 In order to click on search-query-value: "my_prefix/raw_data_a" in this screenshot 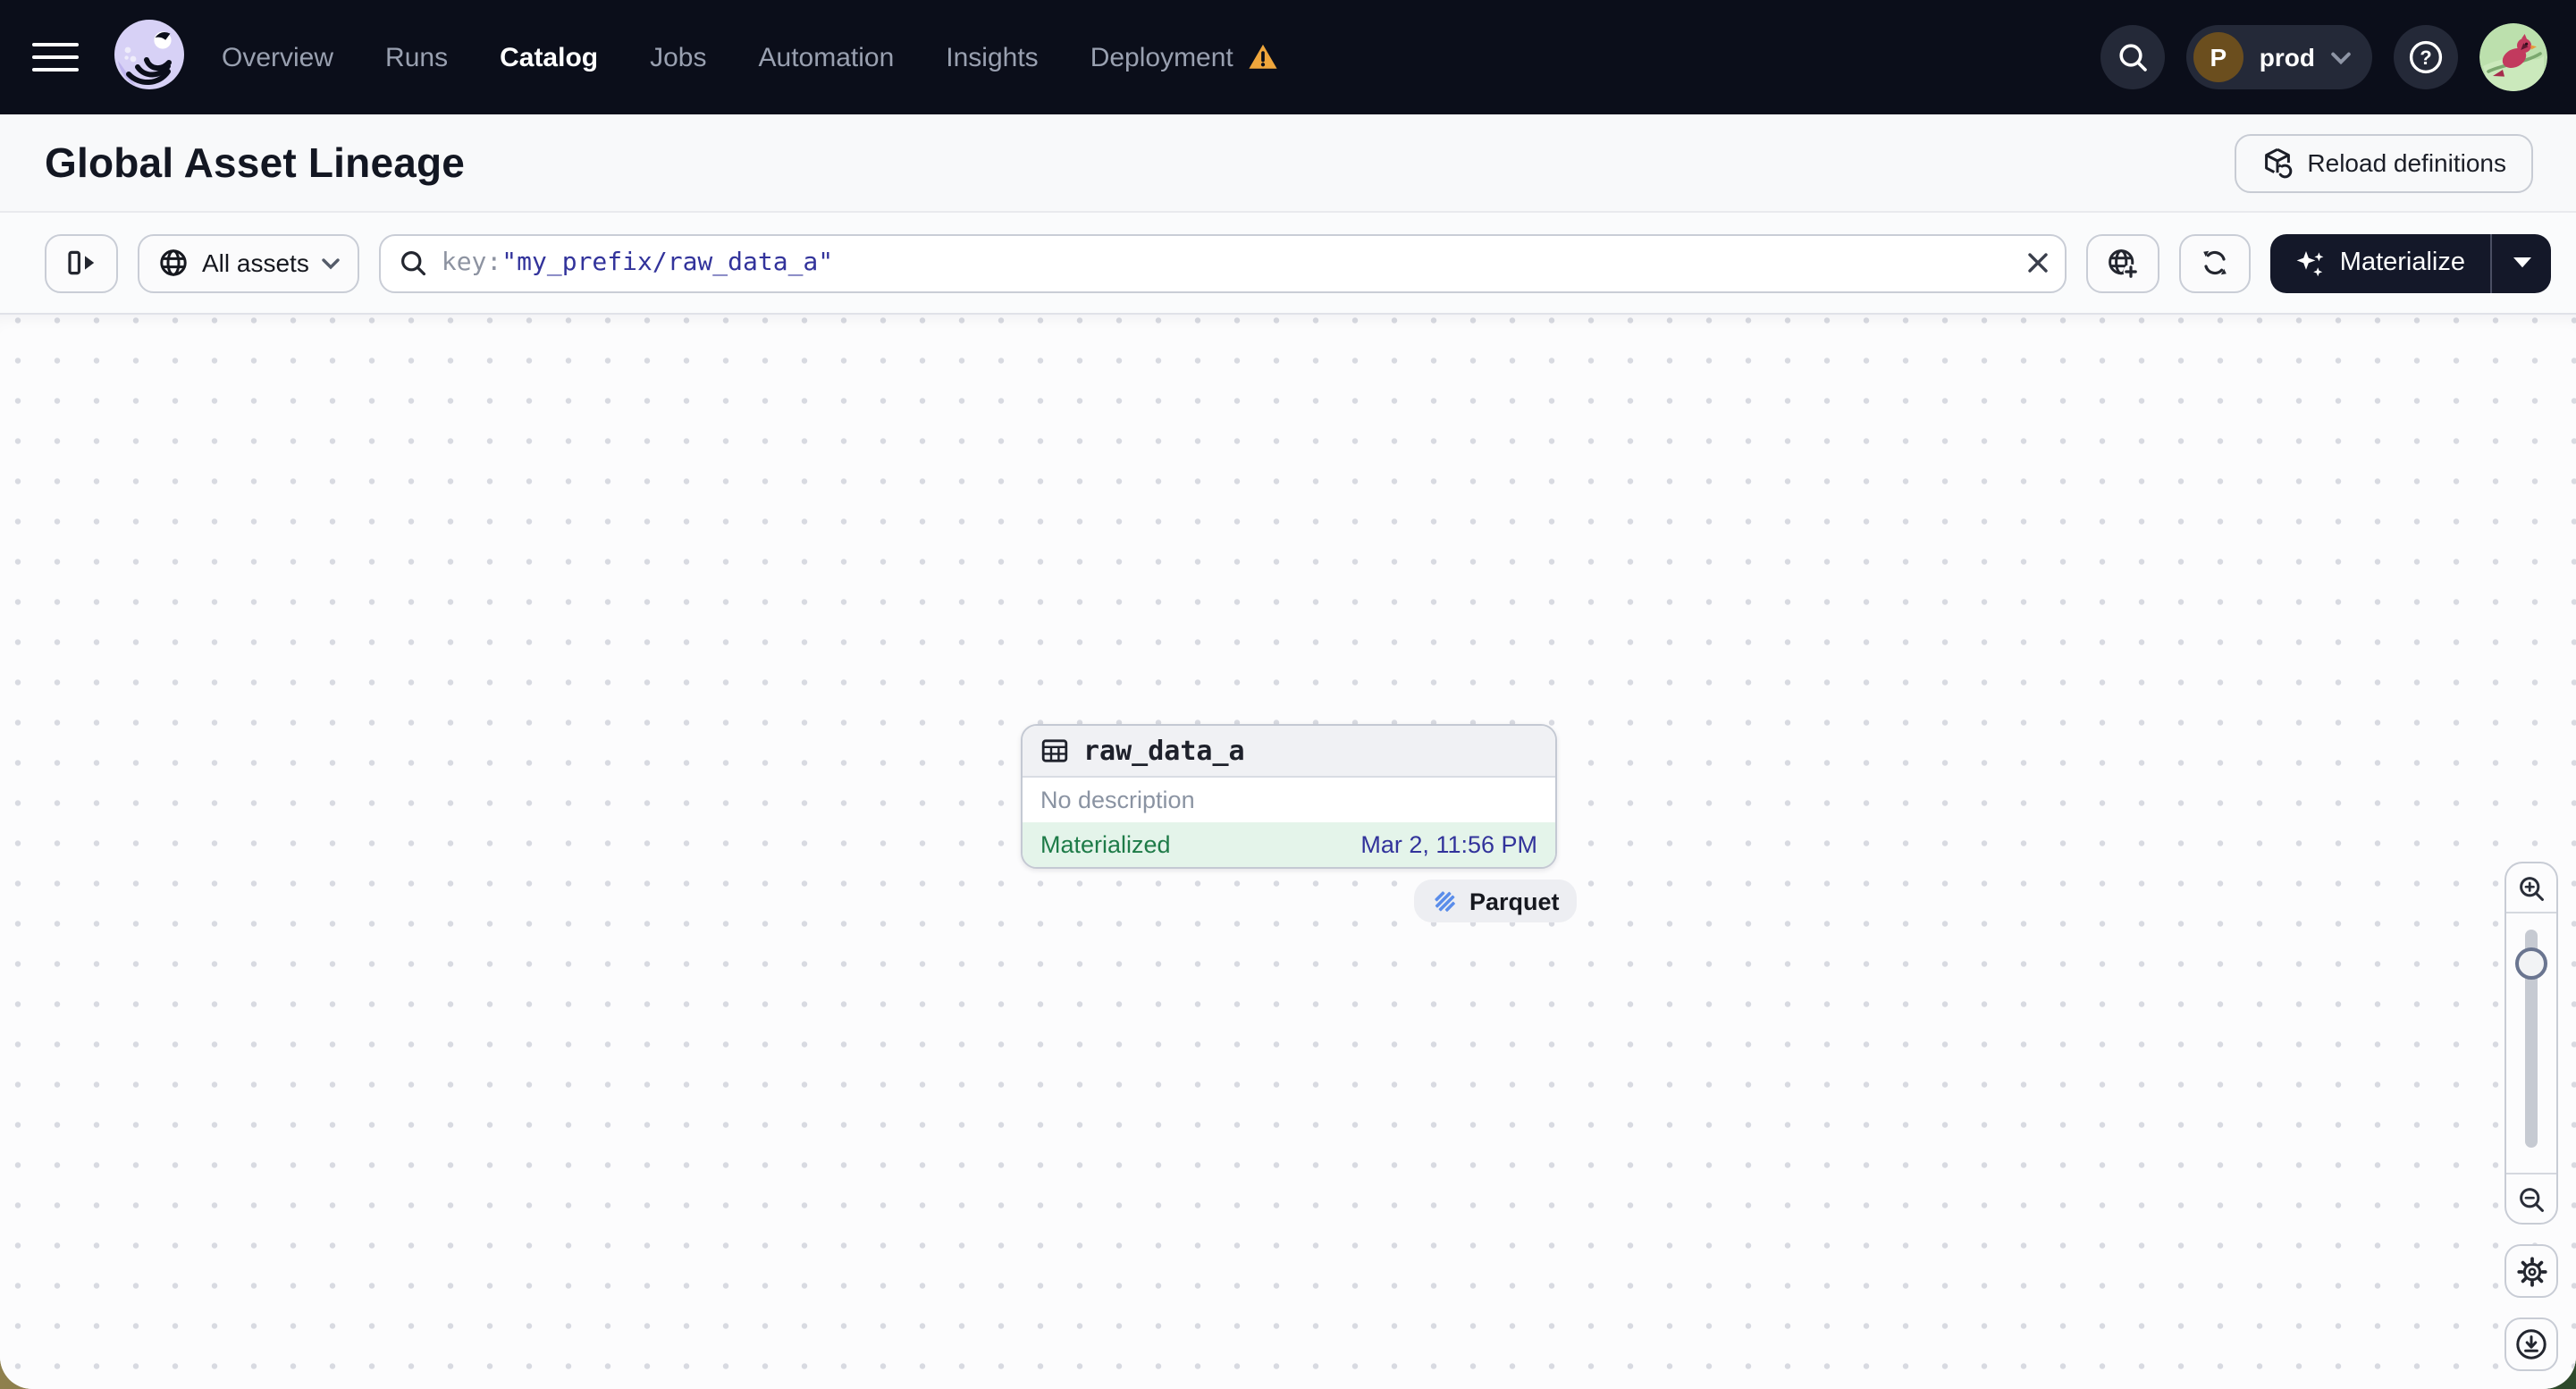, I will do `click(668, 262)`.